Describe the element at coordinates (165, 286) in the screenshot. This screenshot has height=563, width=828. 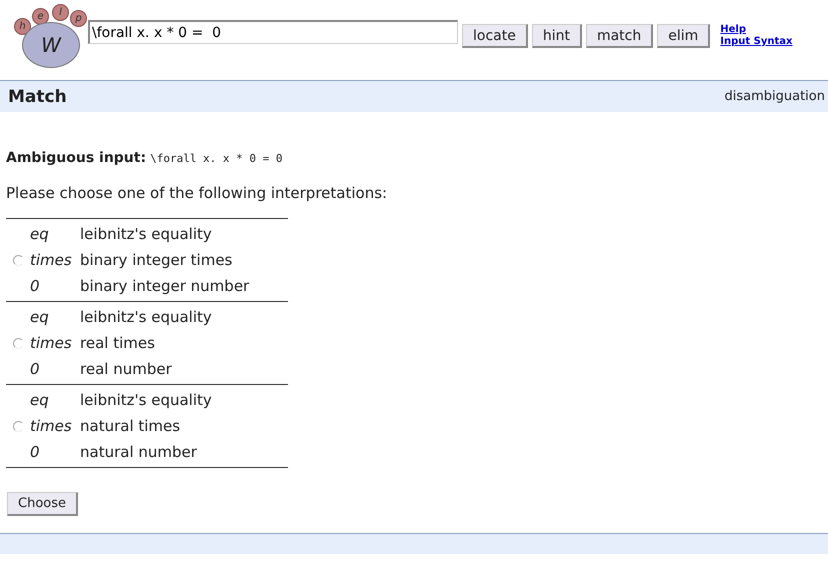
I see `symbol-meaning: binary integer number` at that location.